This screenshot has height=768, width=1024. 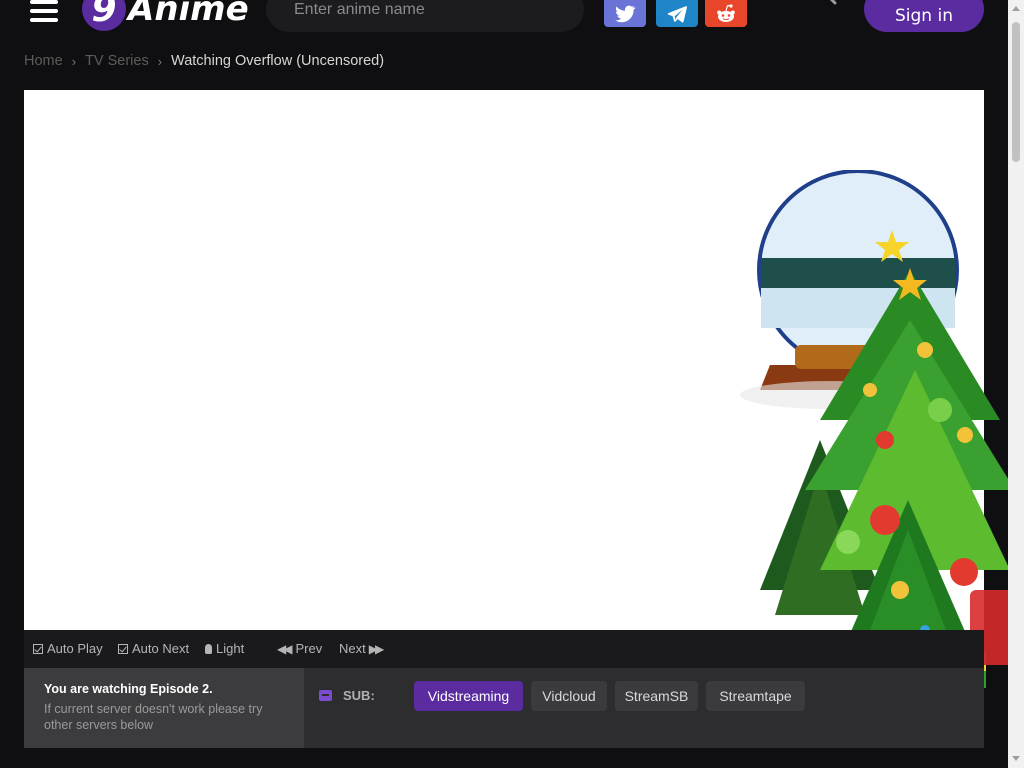 I want to click on twitter-button, so click(x=625, y=13).